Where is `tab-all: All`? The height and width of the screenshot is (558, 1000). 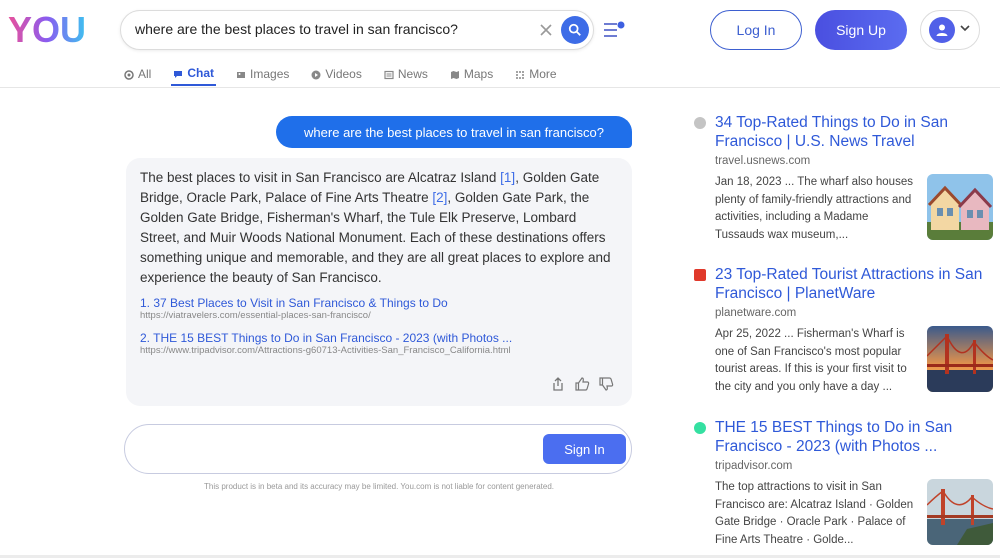
tab-all: All is located at coordinates (137, 74).